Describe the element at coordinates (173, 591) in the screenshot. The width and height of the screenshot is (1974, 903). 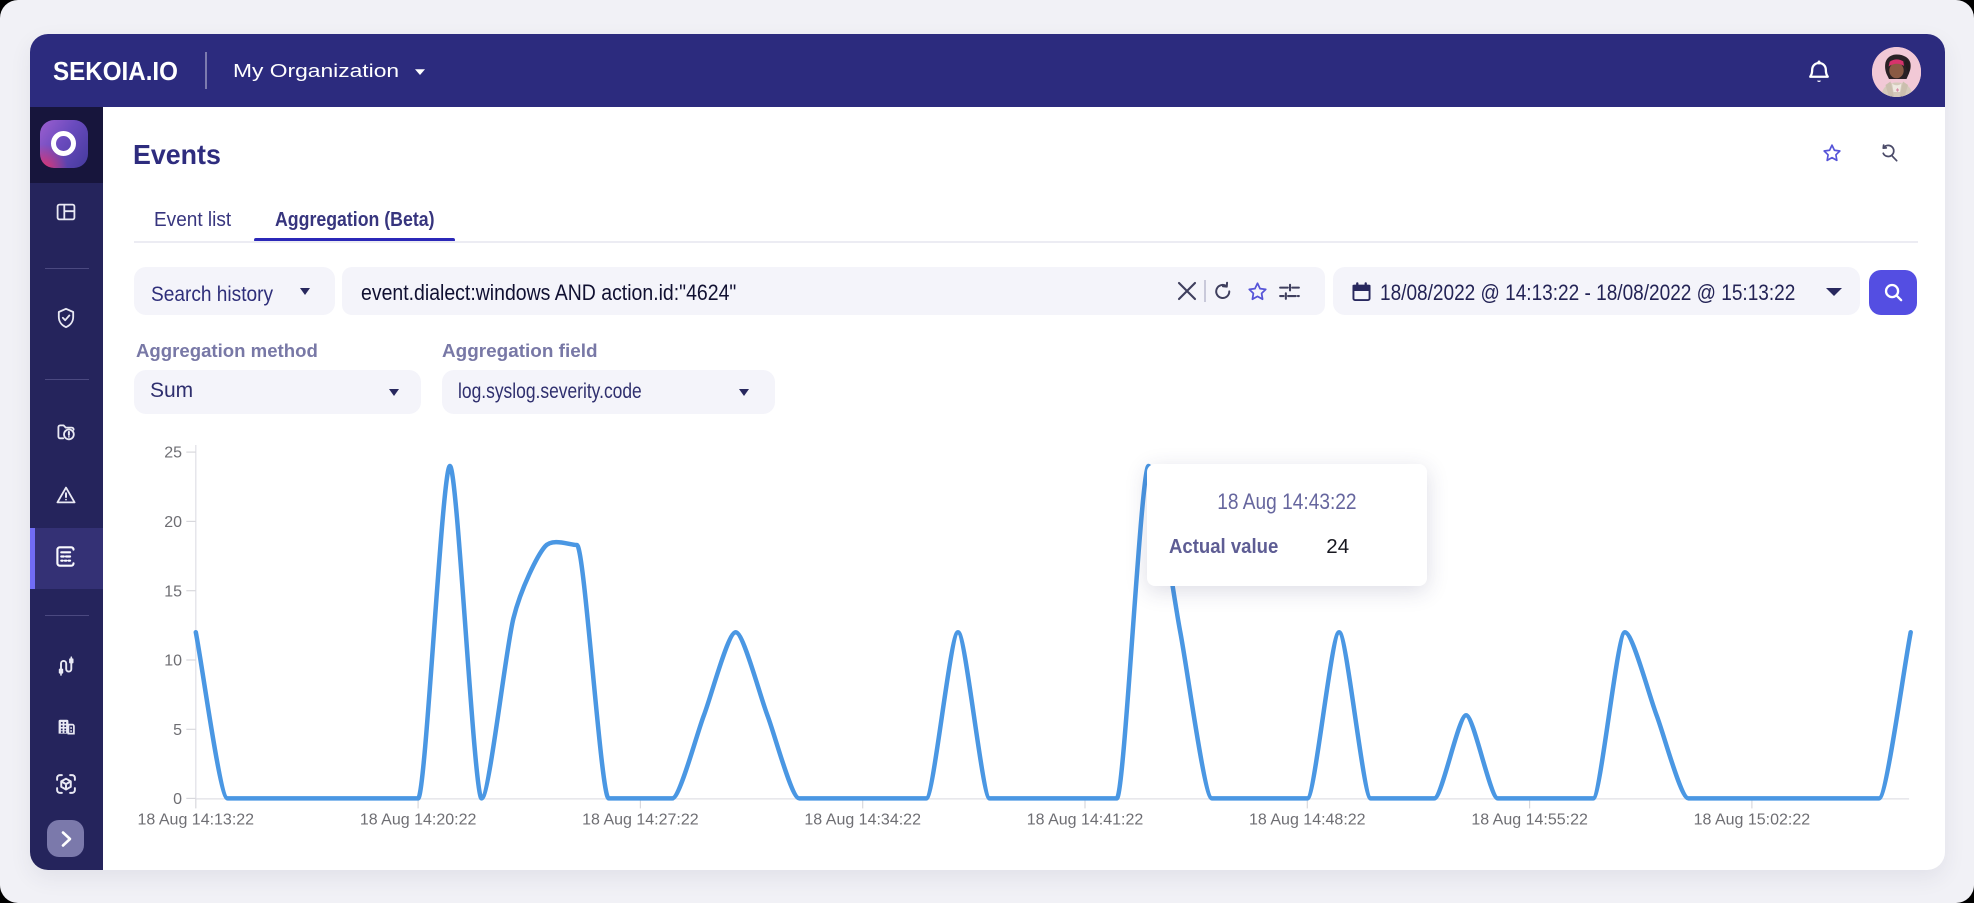
I see `svg-text: 15` at that location.